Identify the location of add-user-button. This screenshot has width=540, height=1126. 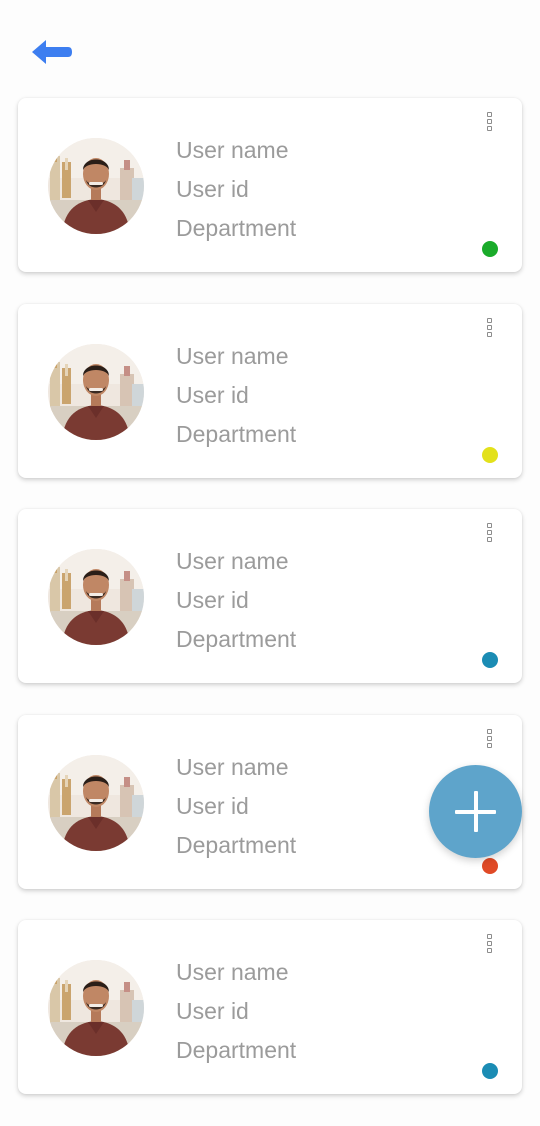
(475, 811).